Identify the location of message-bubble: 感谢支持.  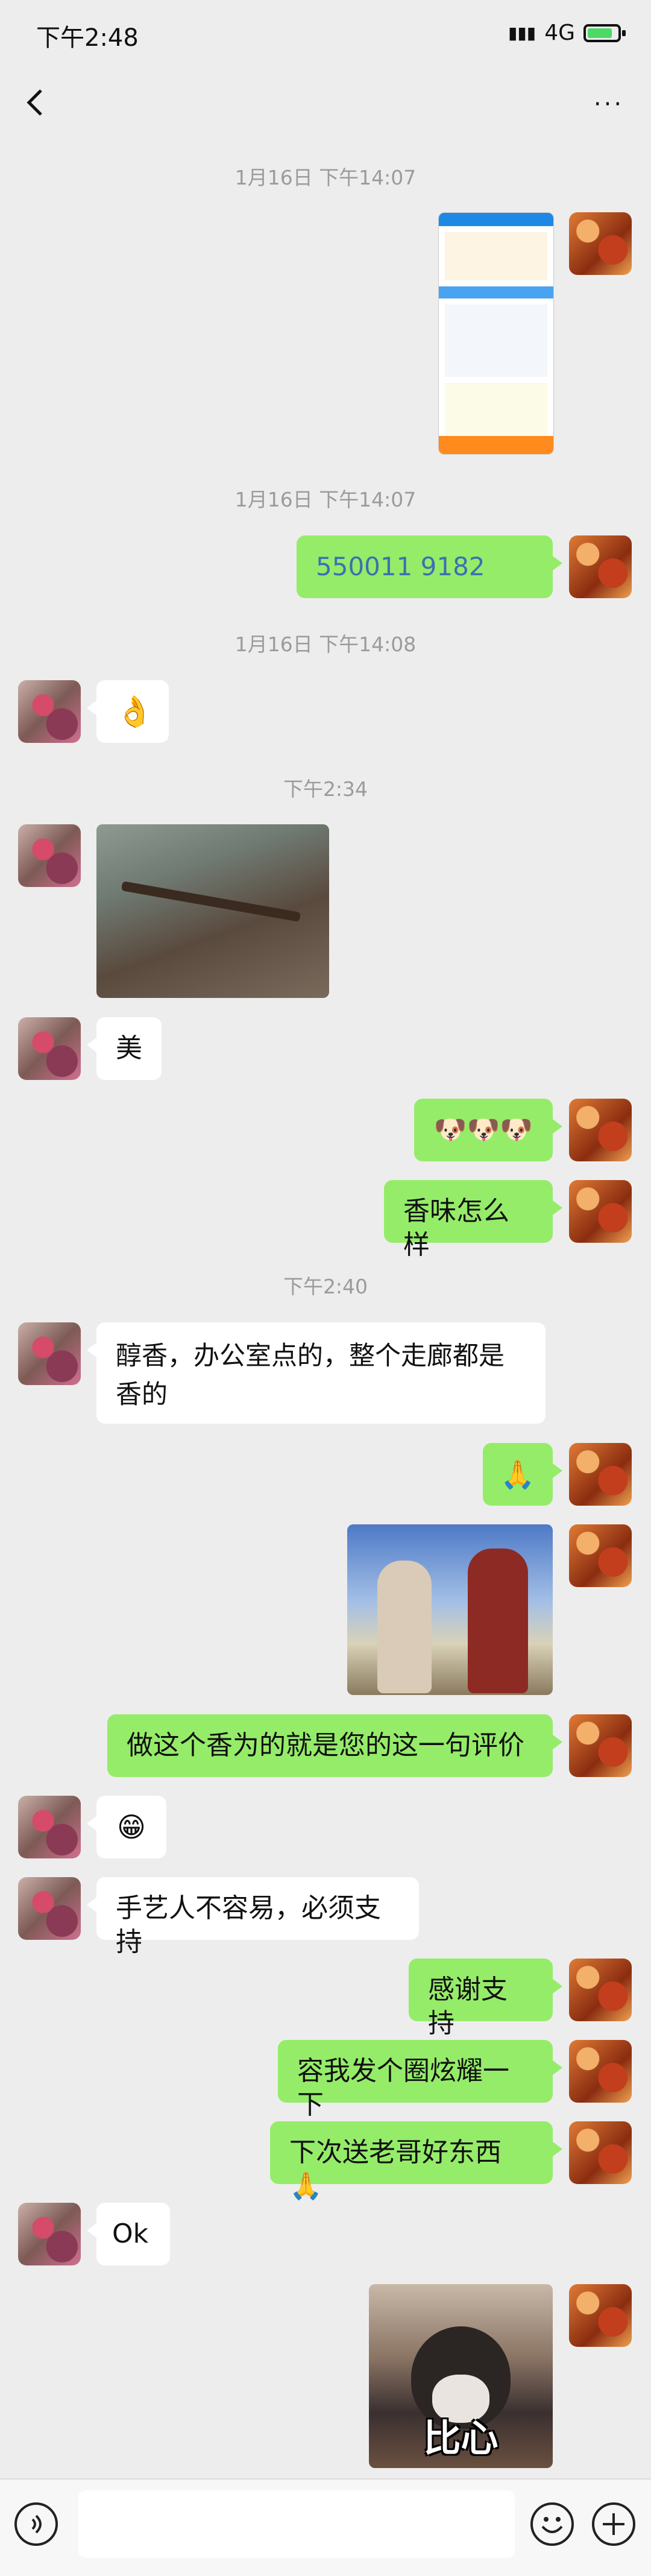
(485, 1999).